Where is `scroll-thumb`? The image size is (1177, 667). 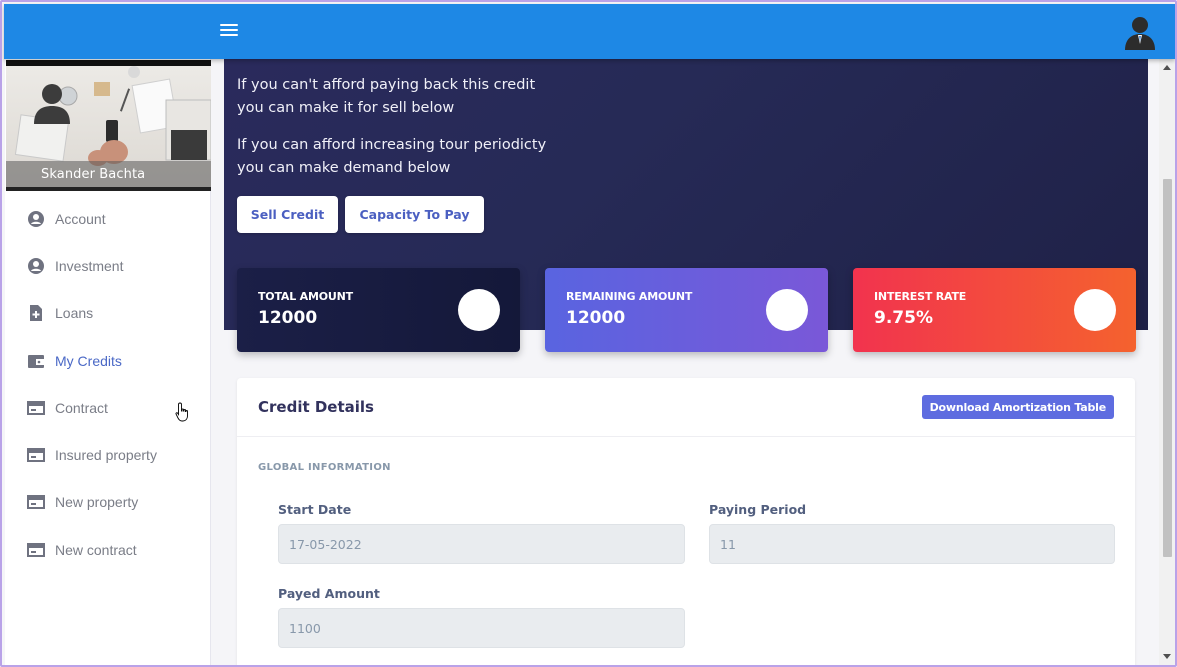
scroll-thumb is located at coordinates (1167, 368).